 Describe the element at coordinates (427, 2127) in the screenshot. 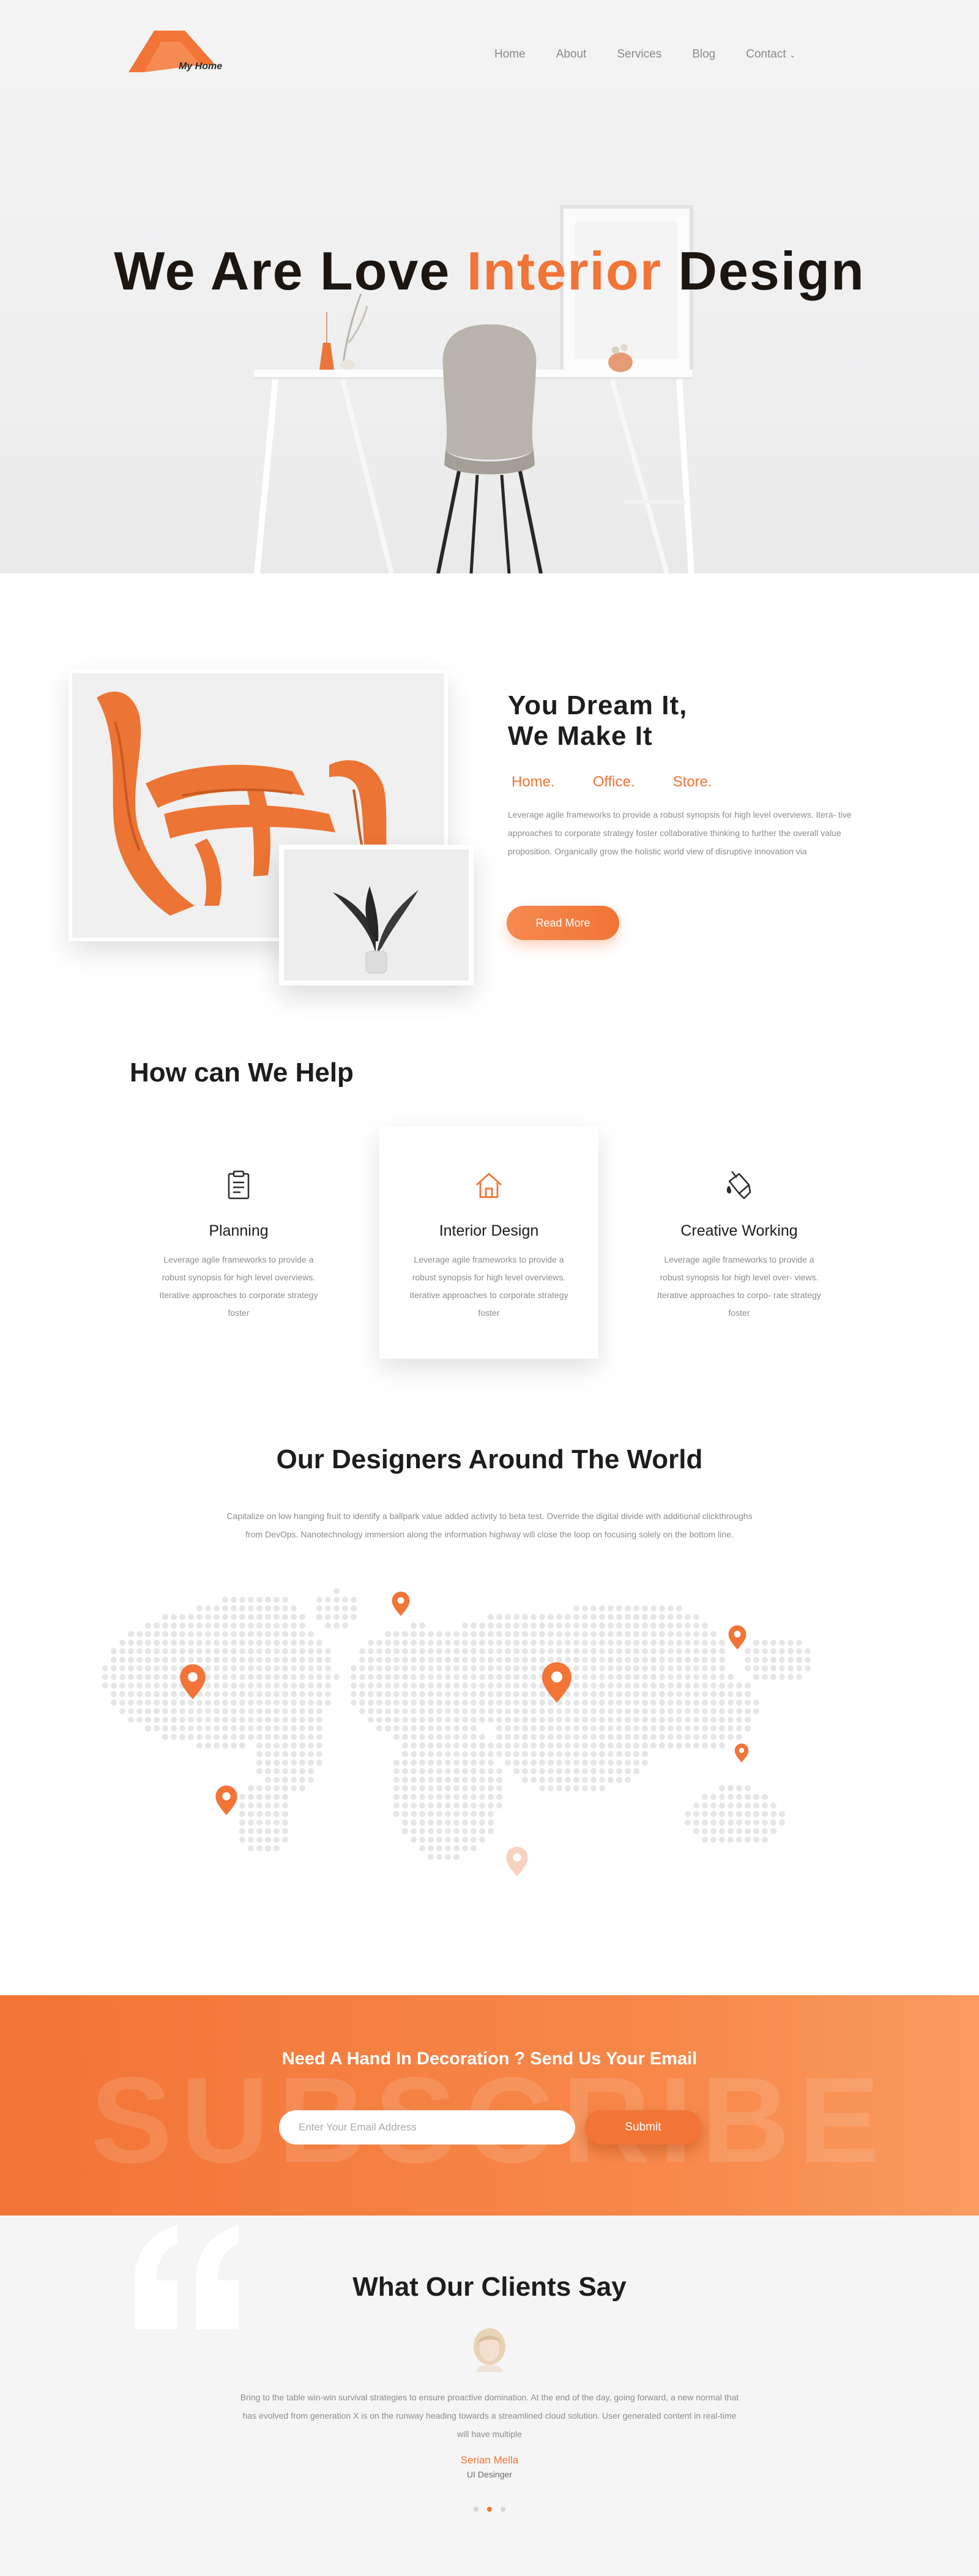

I see `email-field` at that location.